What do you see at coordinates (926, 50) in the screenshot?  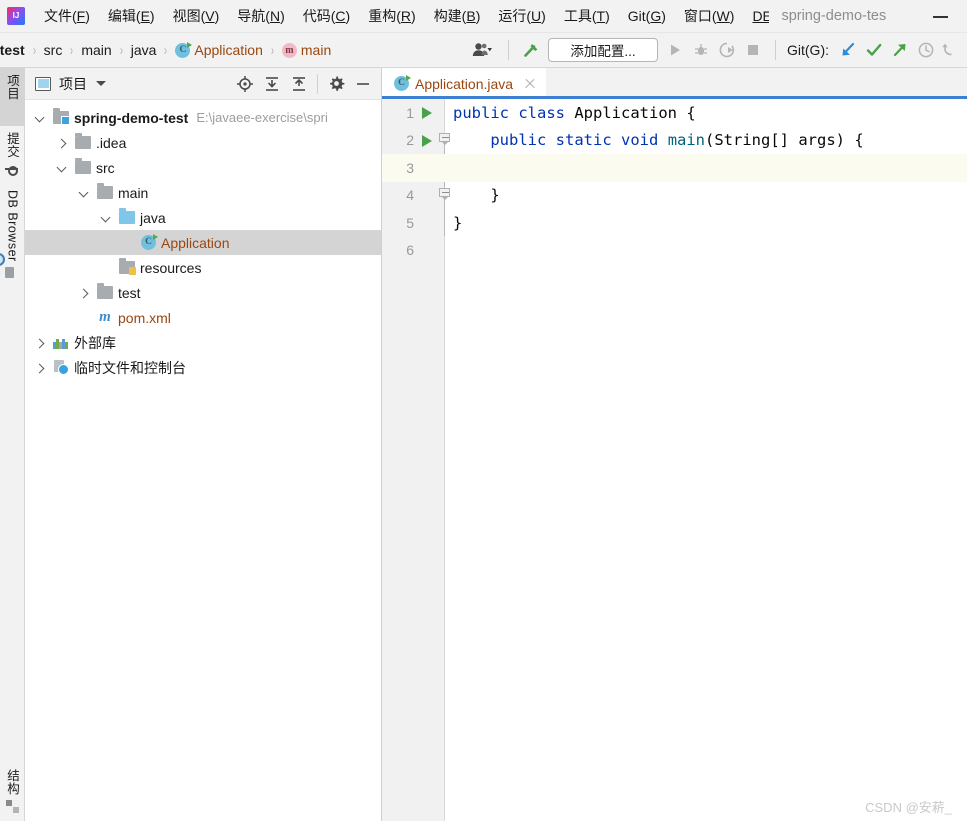 I see `vcs-history-icon` at bounding box center [926, 50].